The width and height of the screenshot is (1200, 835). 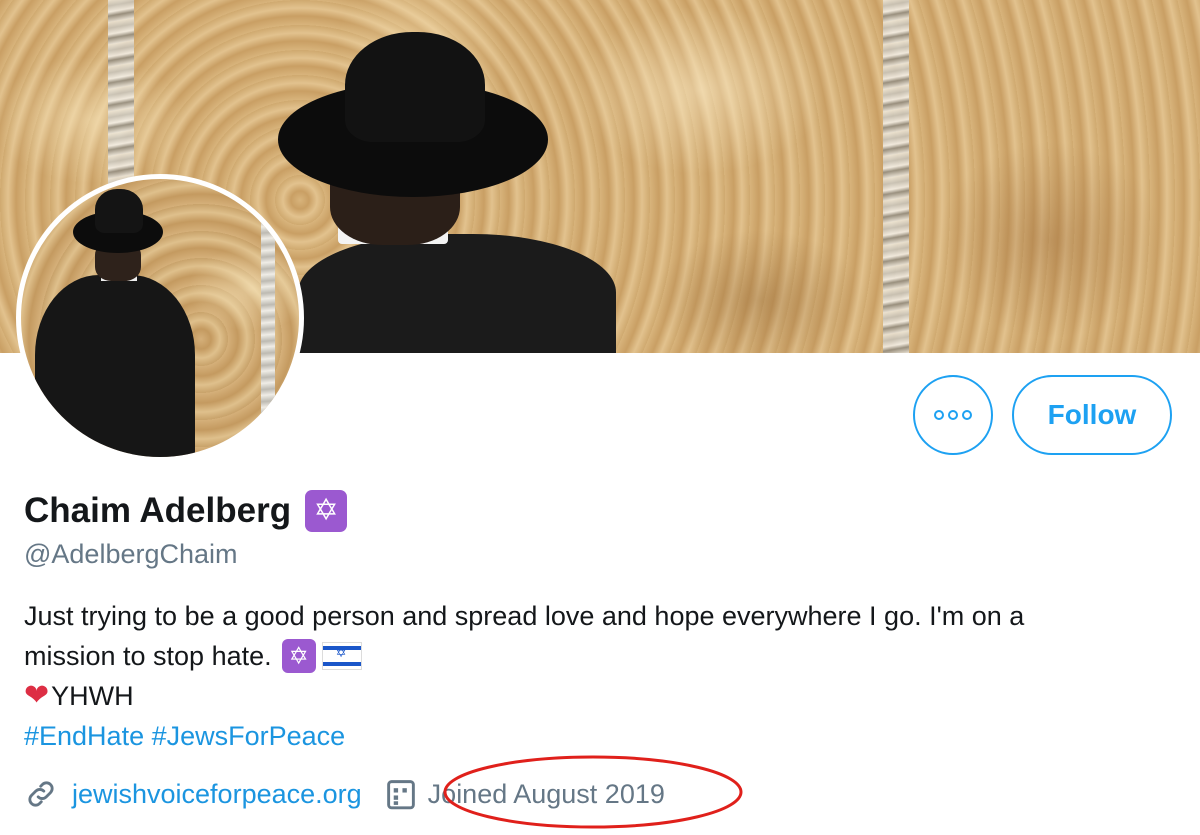 What do you see at coordinates (119, 211) in the screenshot?
I see `avatar-hat-crown` at bounding box center [119, 211].